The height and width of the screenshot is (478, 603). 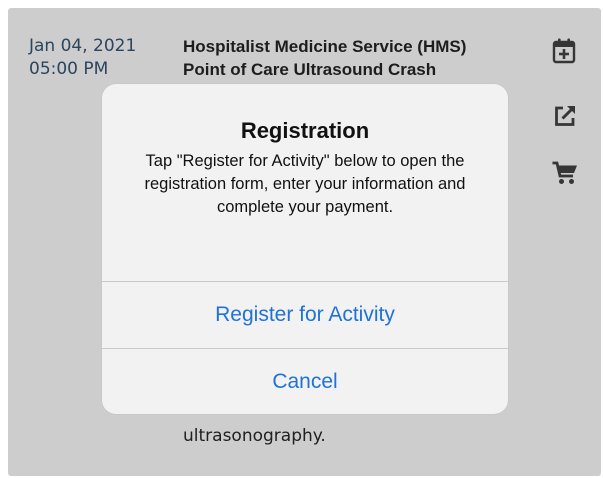 What do you see at coordinates (305, 130) in the screenshot?
I see `alert-title: Registration` at bounding box center [305, 130].